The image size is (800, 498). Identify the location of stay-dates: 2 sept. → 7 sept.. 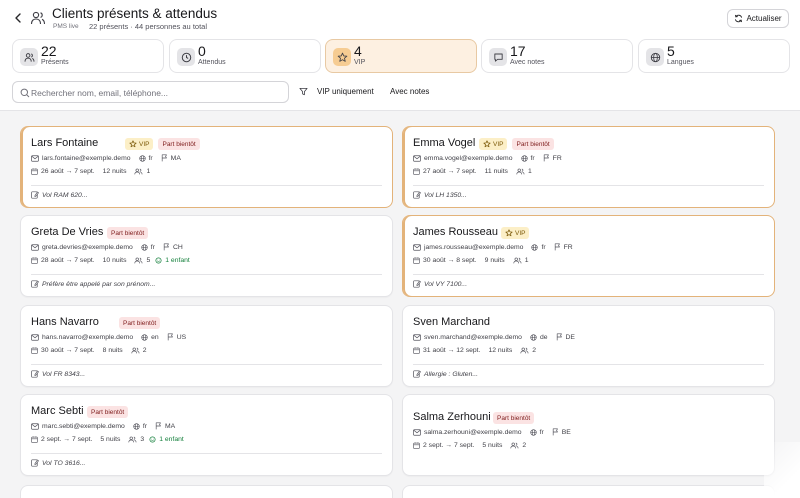
(61, 439).